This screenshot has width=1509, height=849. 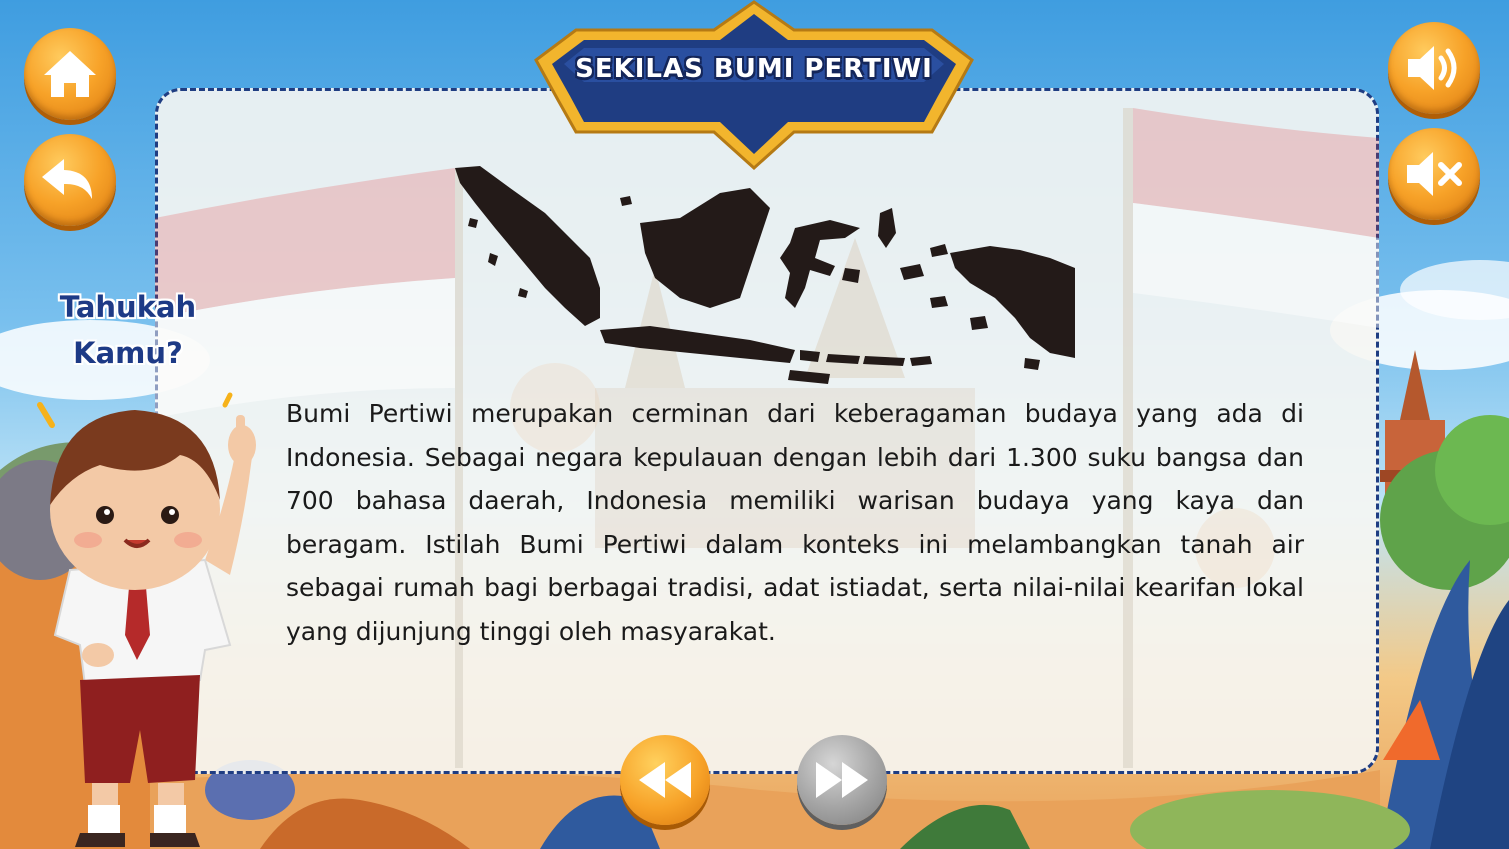 I want to click on indonesia-map-silhouette, so click(x=765, y=275).